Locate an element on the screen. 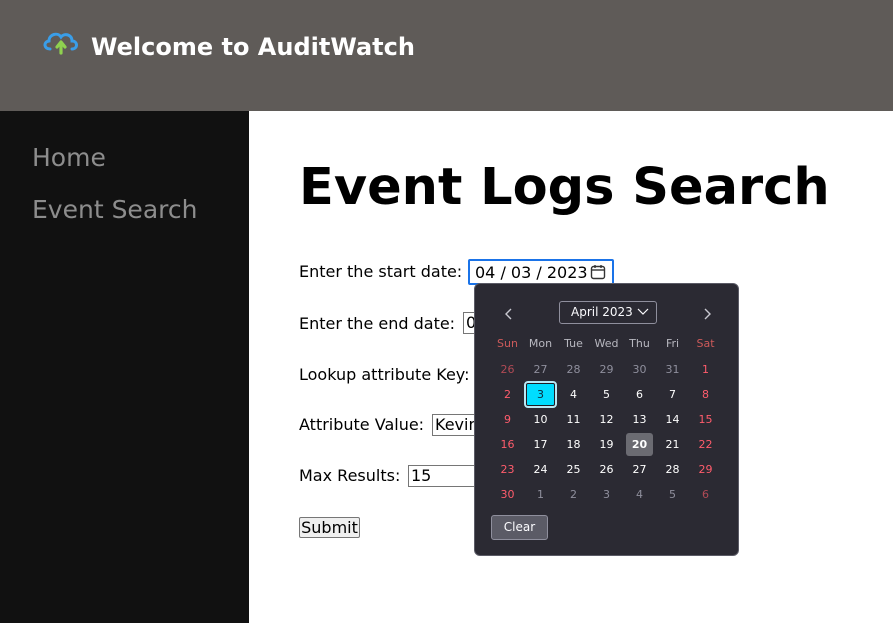  calendar-day-label: 8 is located at coordinates (705, 394).